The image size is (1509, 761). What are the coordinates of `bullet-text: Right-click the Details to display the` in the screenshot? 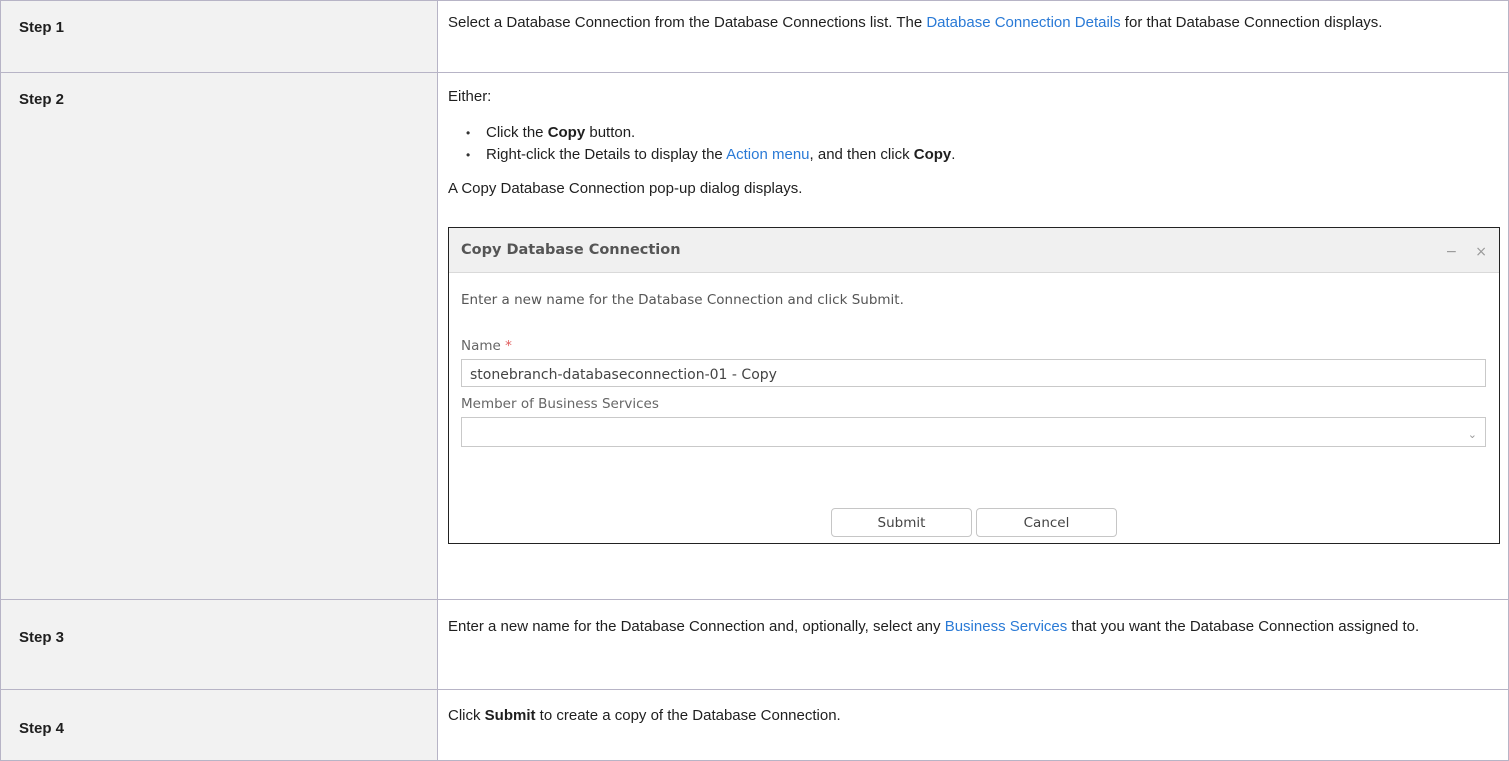 It's located at (606, 154).